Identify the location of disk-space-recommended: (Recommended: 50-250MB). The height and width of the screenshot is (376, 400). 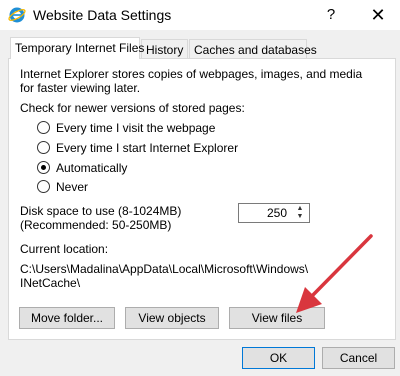
(96, 225).